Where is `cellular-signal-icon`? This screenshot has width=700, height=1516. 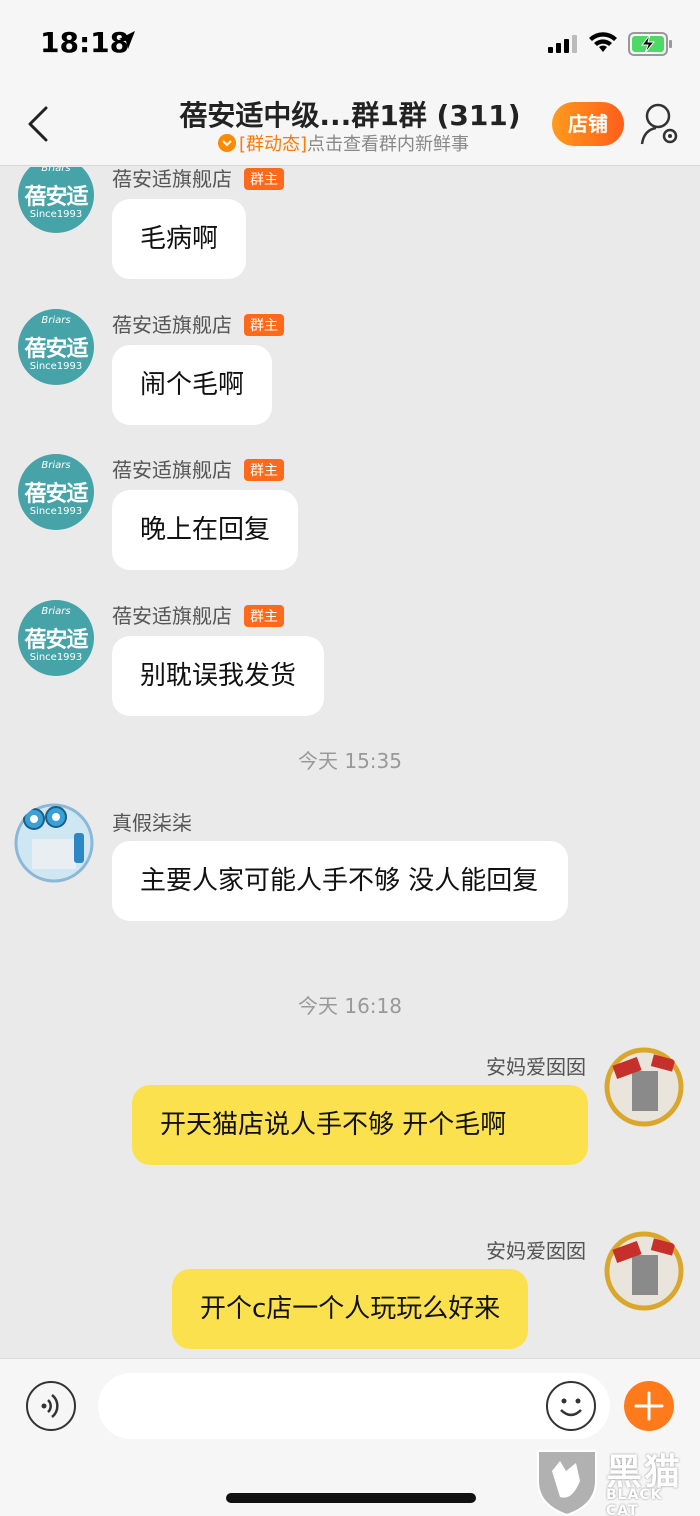
cellular-signal-icon is located at coordinates (562, 44).